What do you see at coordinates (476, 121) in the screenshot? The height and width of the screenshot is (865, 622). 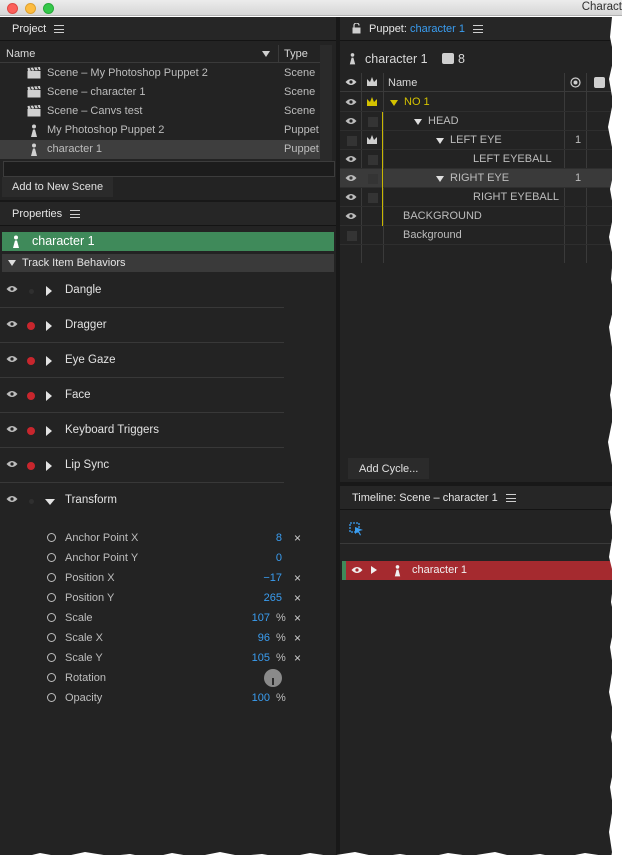 I see `puppet-layer-row: HEAD` at bounding box center [476, 121].